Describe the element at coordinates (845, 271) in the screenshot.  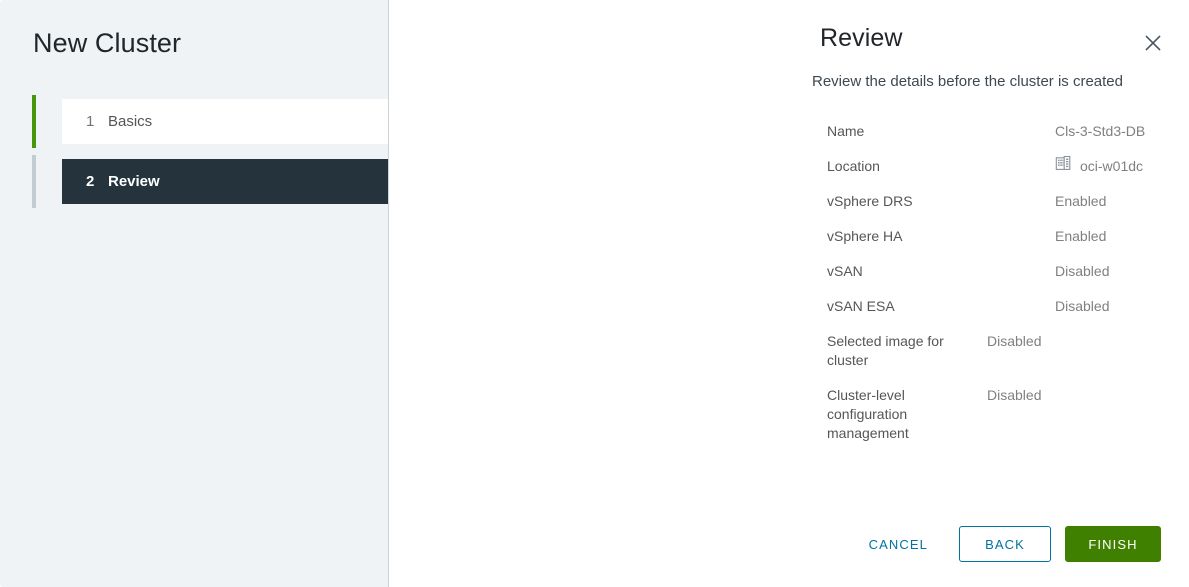
I see `summary-label-vsan: vSAN` at that location.